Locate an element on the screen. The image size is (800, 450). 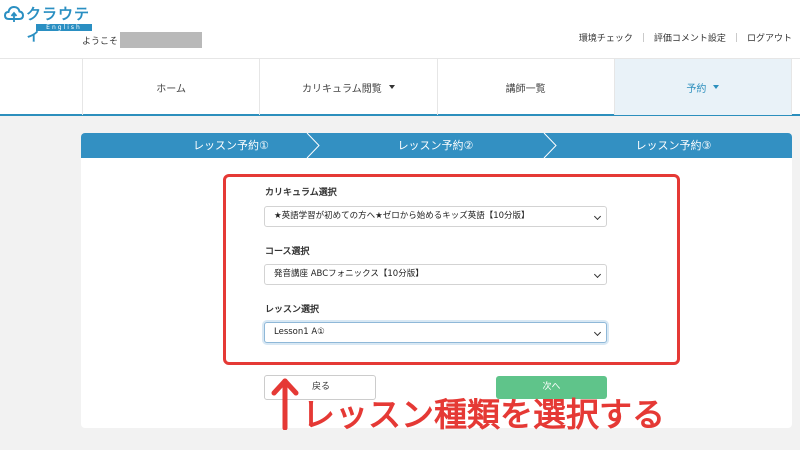
env-check-link: 環境チェック is located at coordinates (606, 37).